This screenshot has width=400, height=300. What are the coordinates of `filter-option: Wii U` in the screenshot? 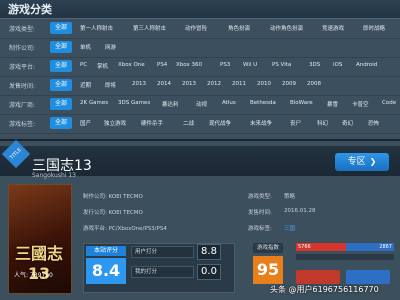 It's located at (250, 65).